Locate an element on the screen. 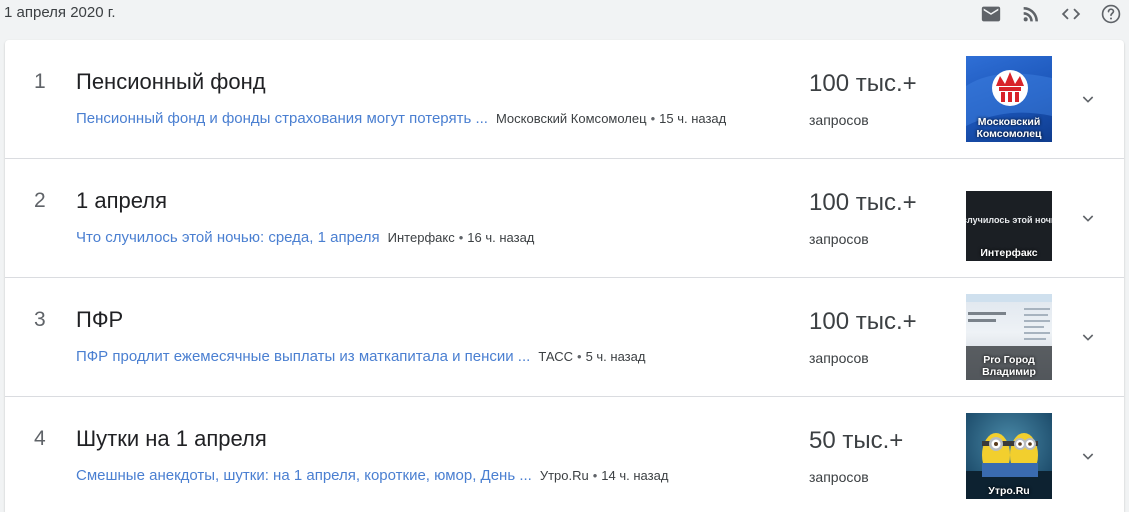 The image size is (1129, 512). article-source: Утро.Ru is located at coordinates (564, 475).